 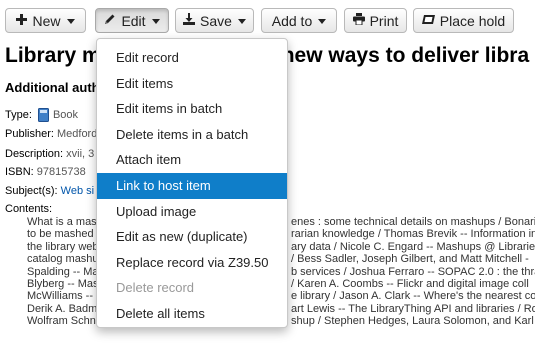 I want to click on menu-item-delete-all-items: Delete all items, so click(x=192, y=314).